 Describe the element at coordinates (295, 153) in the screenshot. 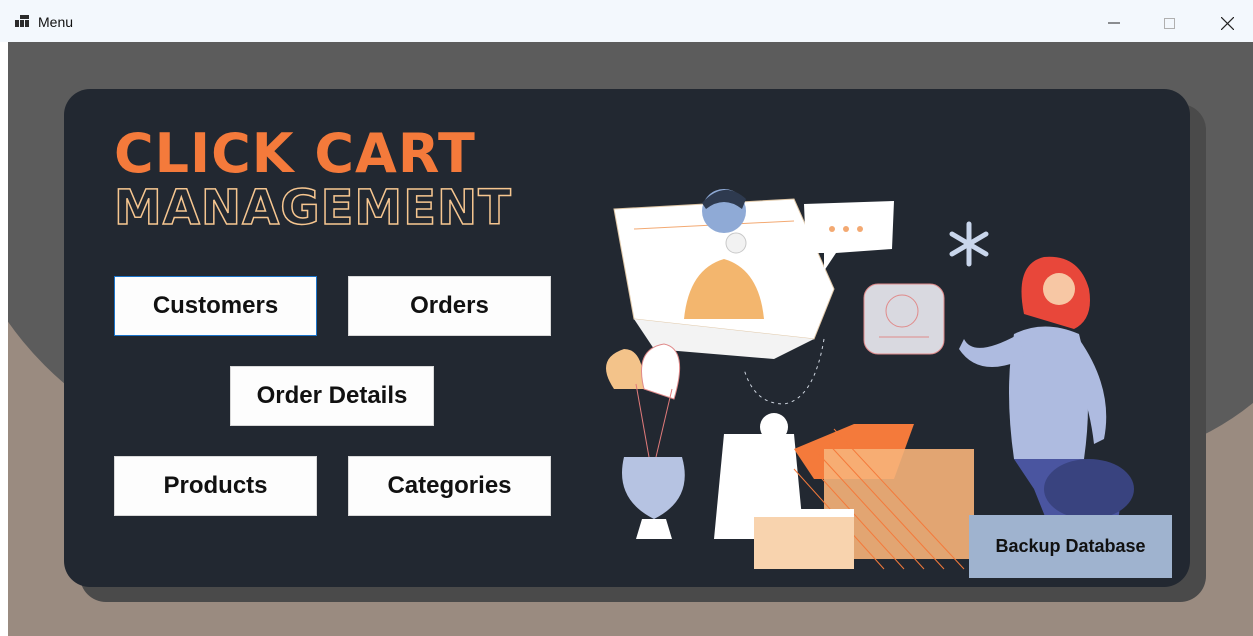

I see `brand-title-line1: CLICK CART` at that location.